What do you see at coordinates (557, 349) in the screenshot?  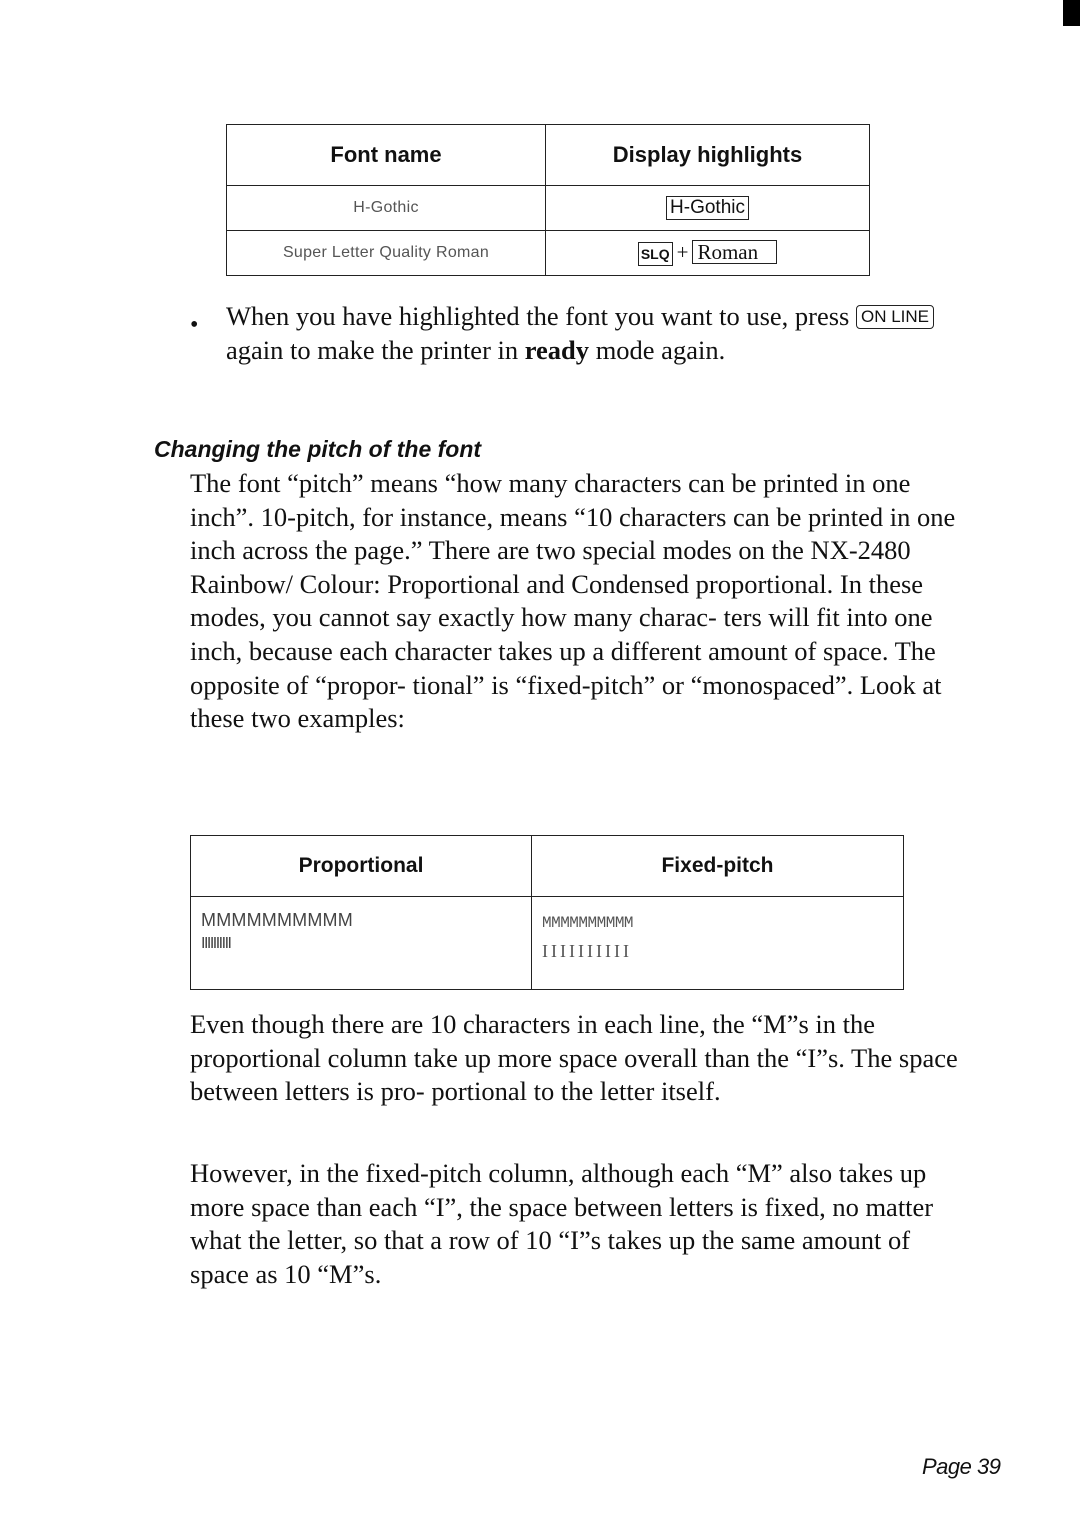 I see `bullet-bold-ready: ready` at bounding box center [557, 349].